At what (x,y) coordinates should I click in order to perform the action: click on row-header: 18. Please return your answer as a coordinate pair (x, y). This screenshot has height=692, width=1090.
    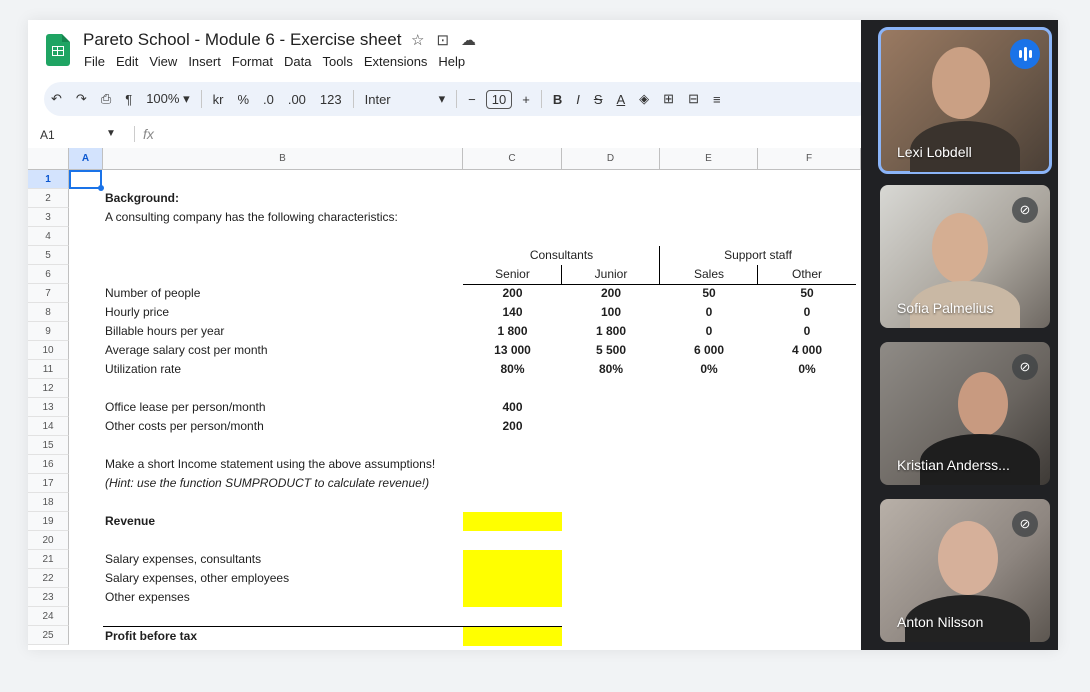
    Looking at the image, I should click on (48, 502).